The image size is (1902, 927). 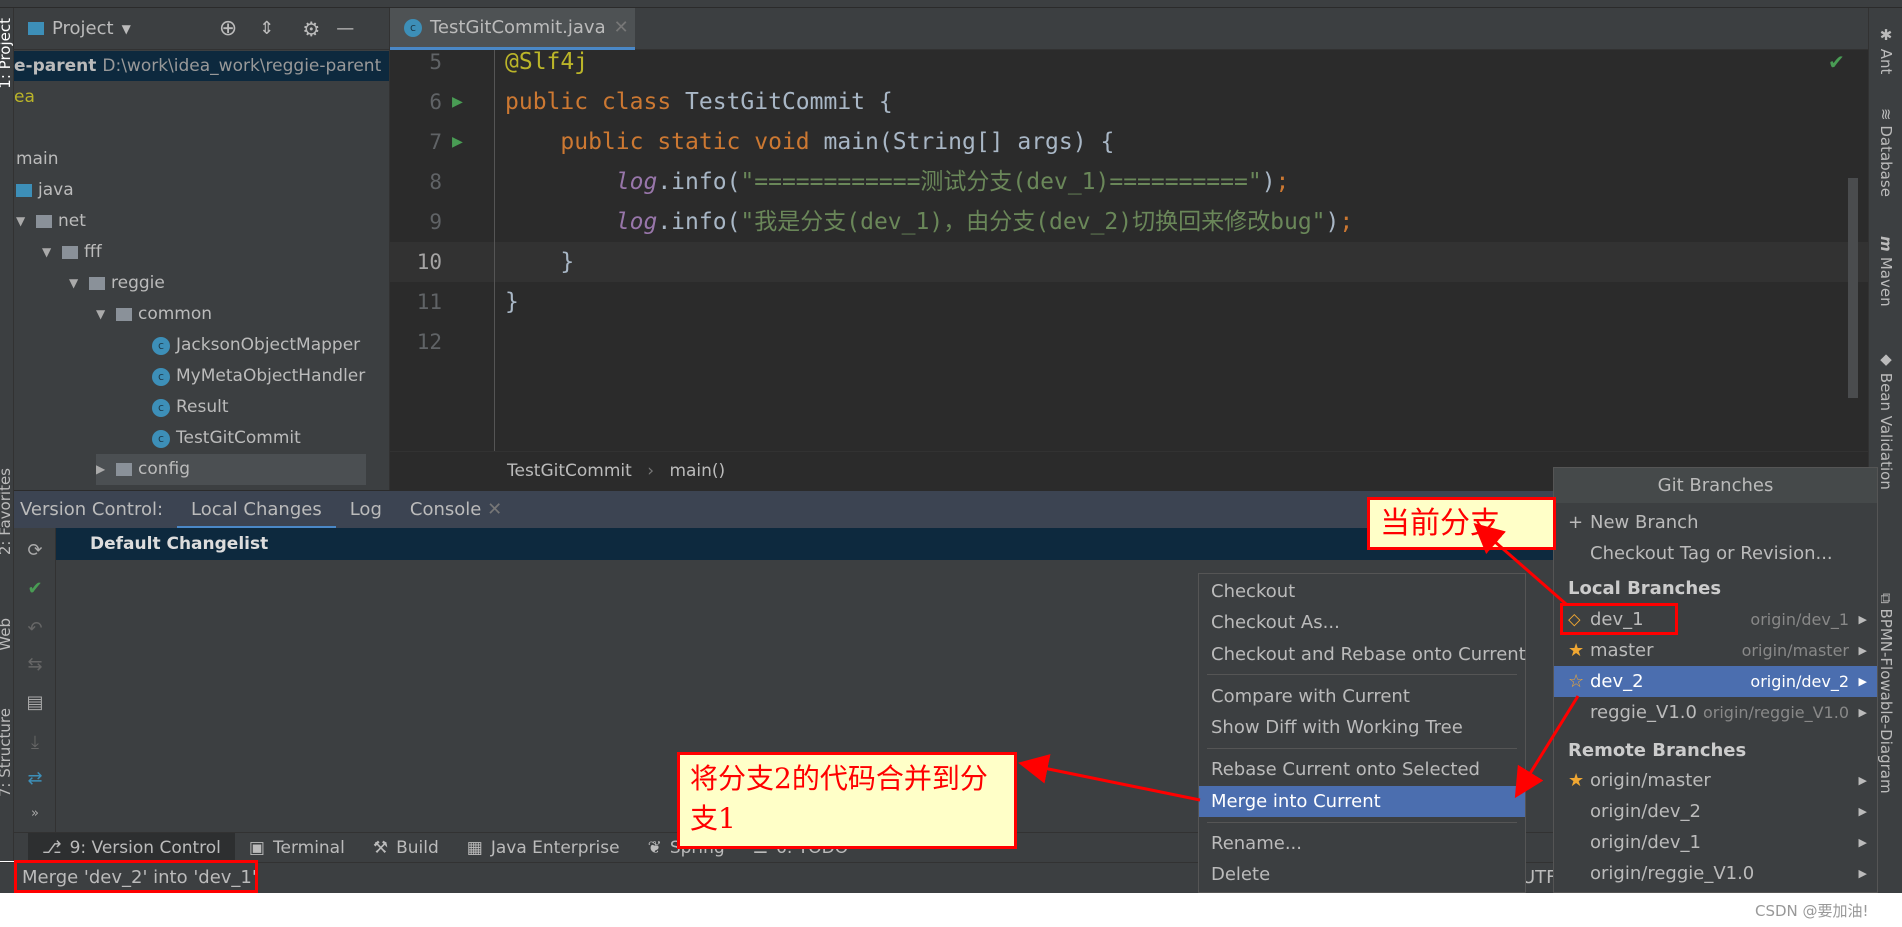 I want to click on tool-ant: ✱ Ant, so click(x=1886, y=50).